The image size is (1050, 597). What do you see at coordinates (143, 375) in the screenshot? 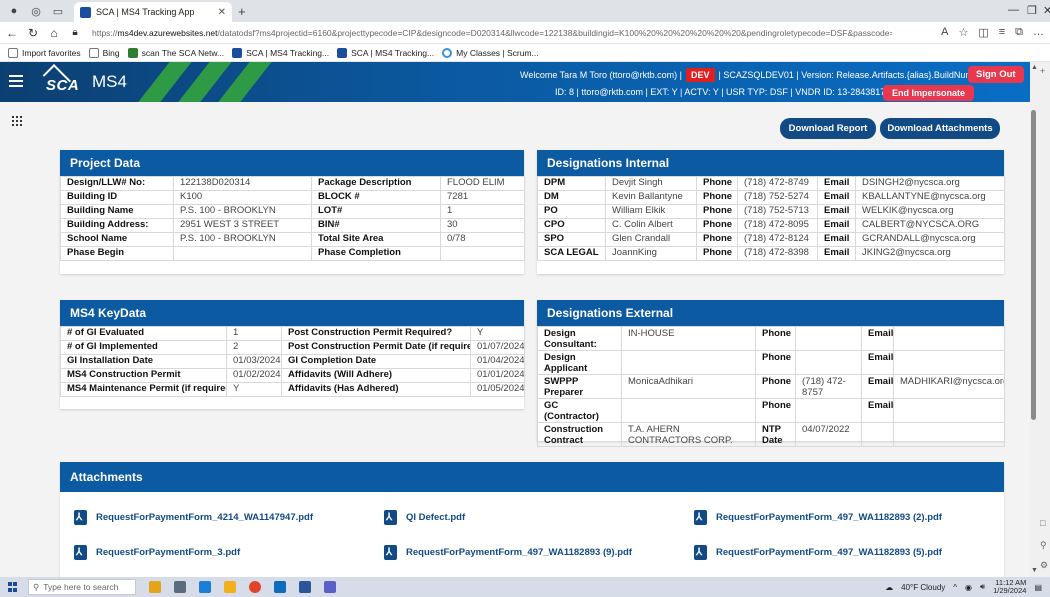
I see `field-label: MS4 Construction Permit` at bounding box center [143, 375].